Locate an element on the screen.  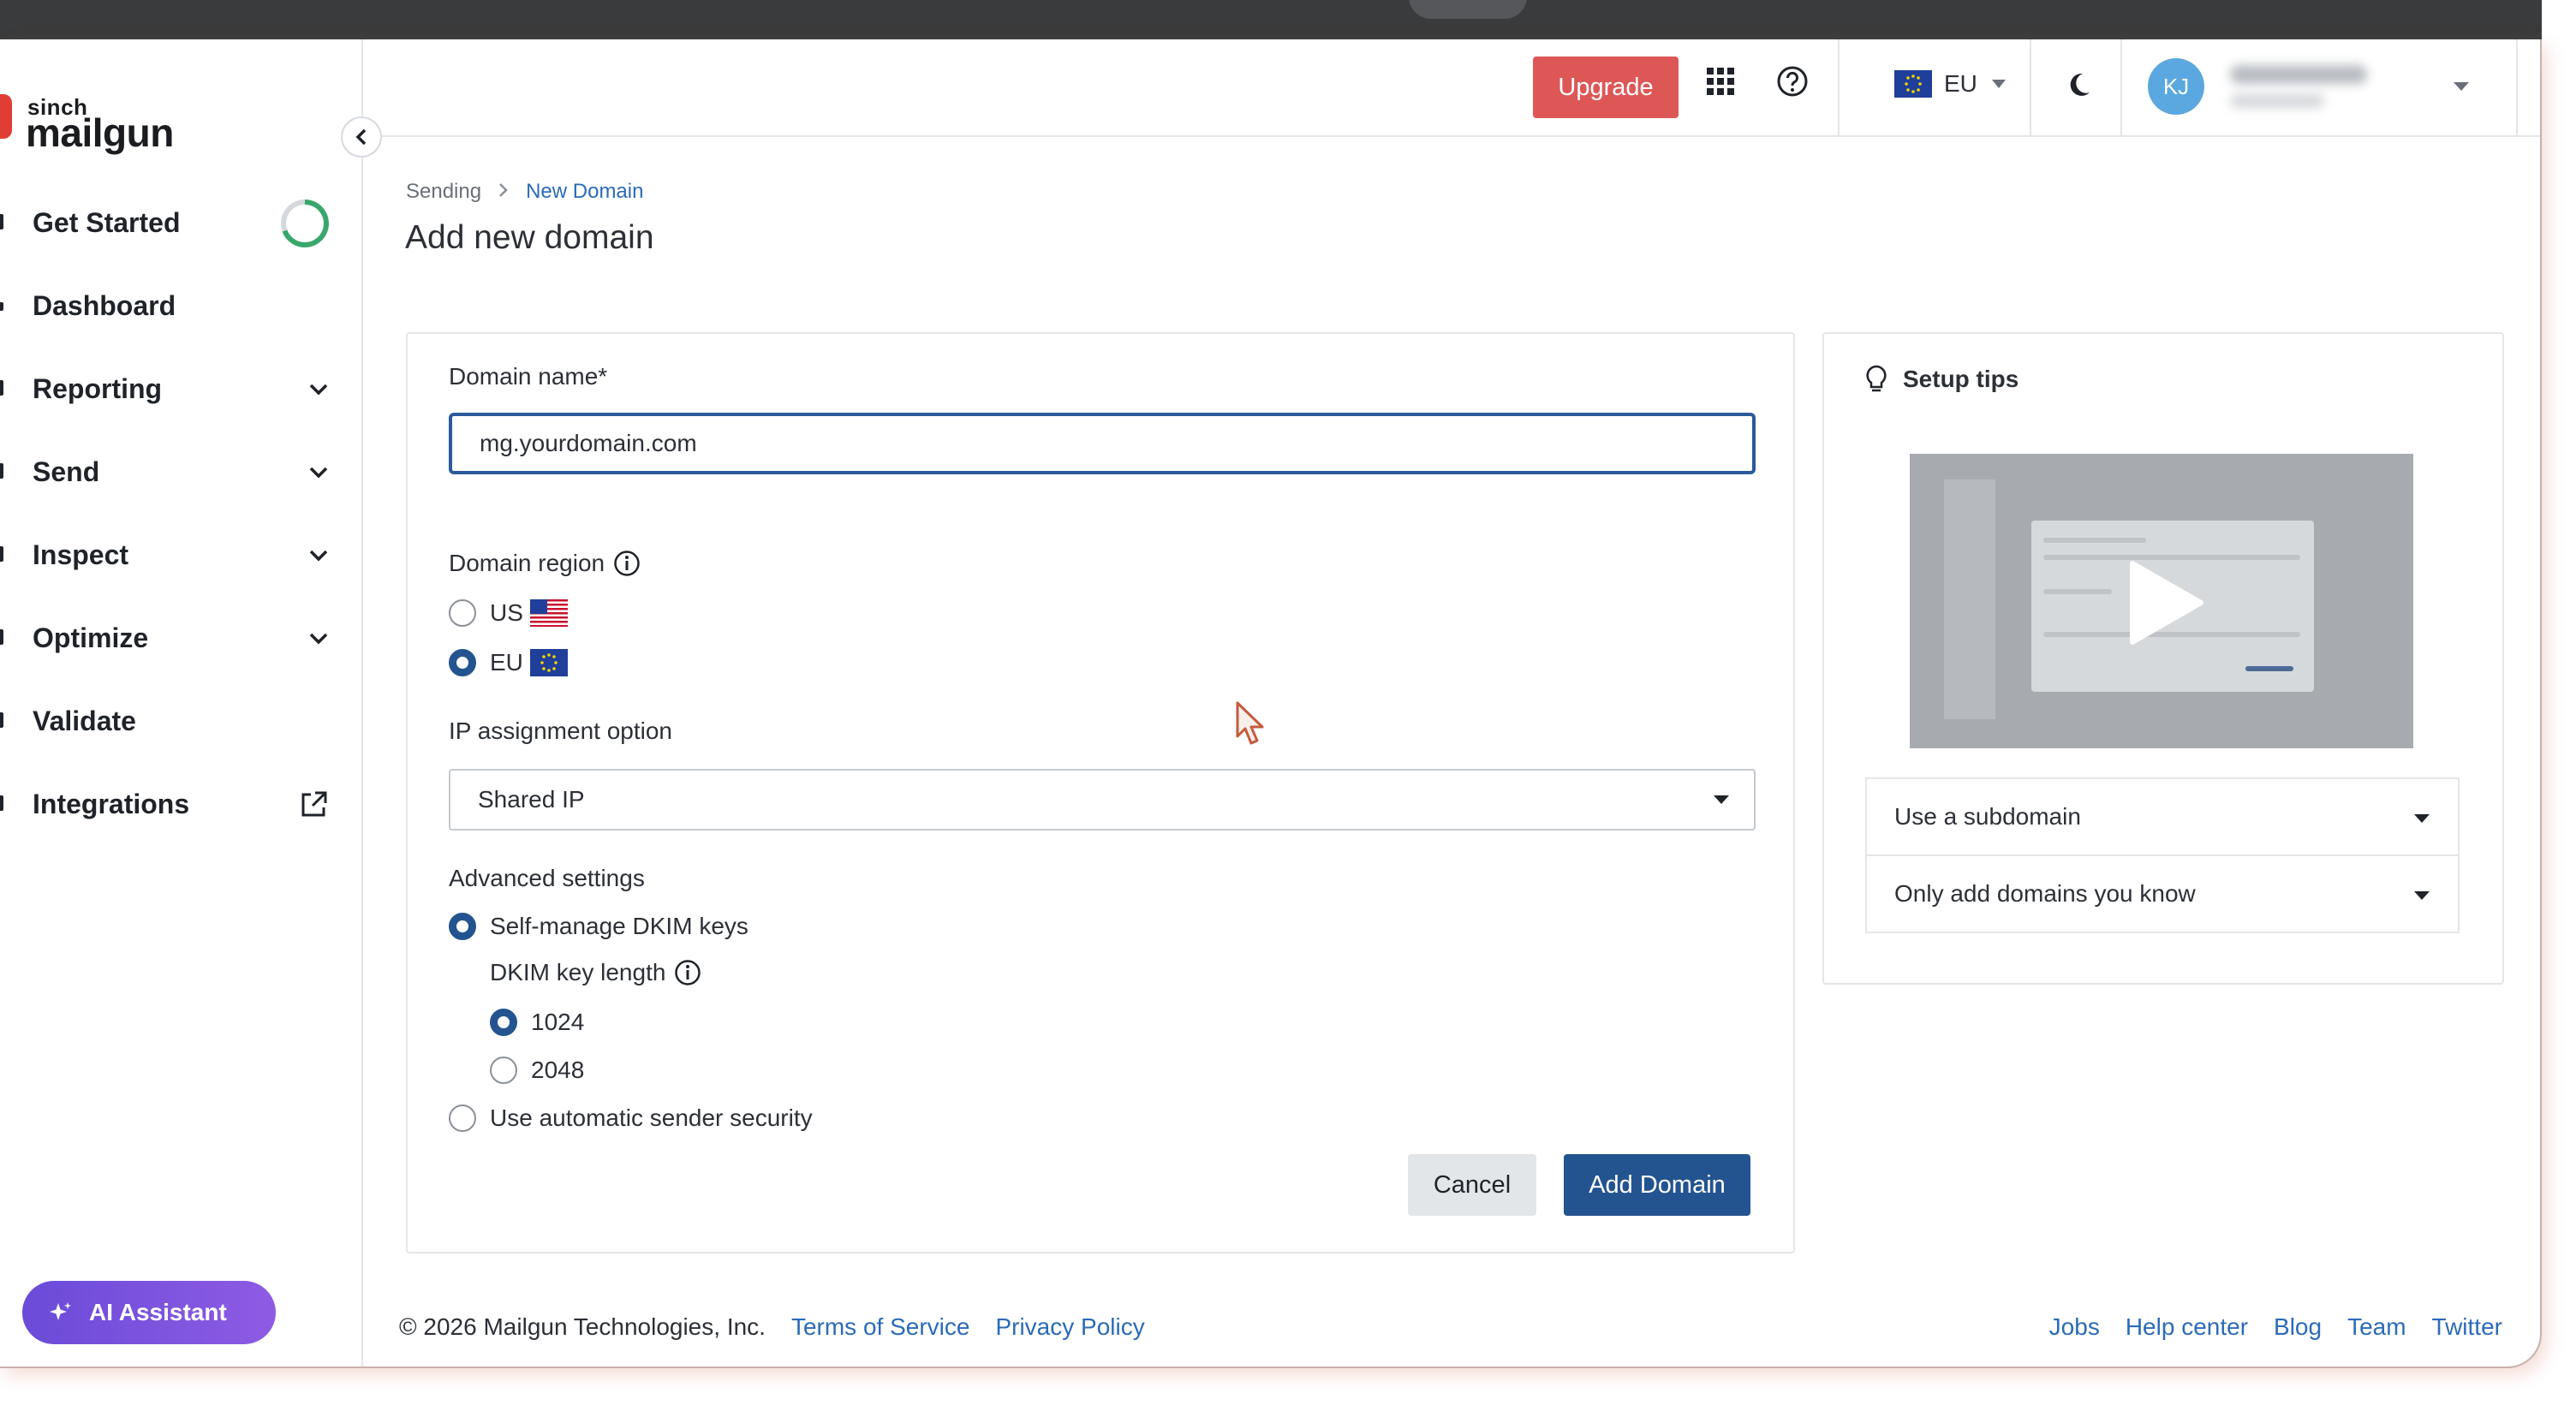
sidebar-item-label: Optimize is located at coordinates (91, 637).